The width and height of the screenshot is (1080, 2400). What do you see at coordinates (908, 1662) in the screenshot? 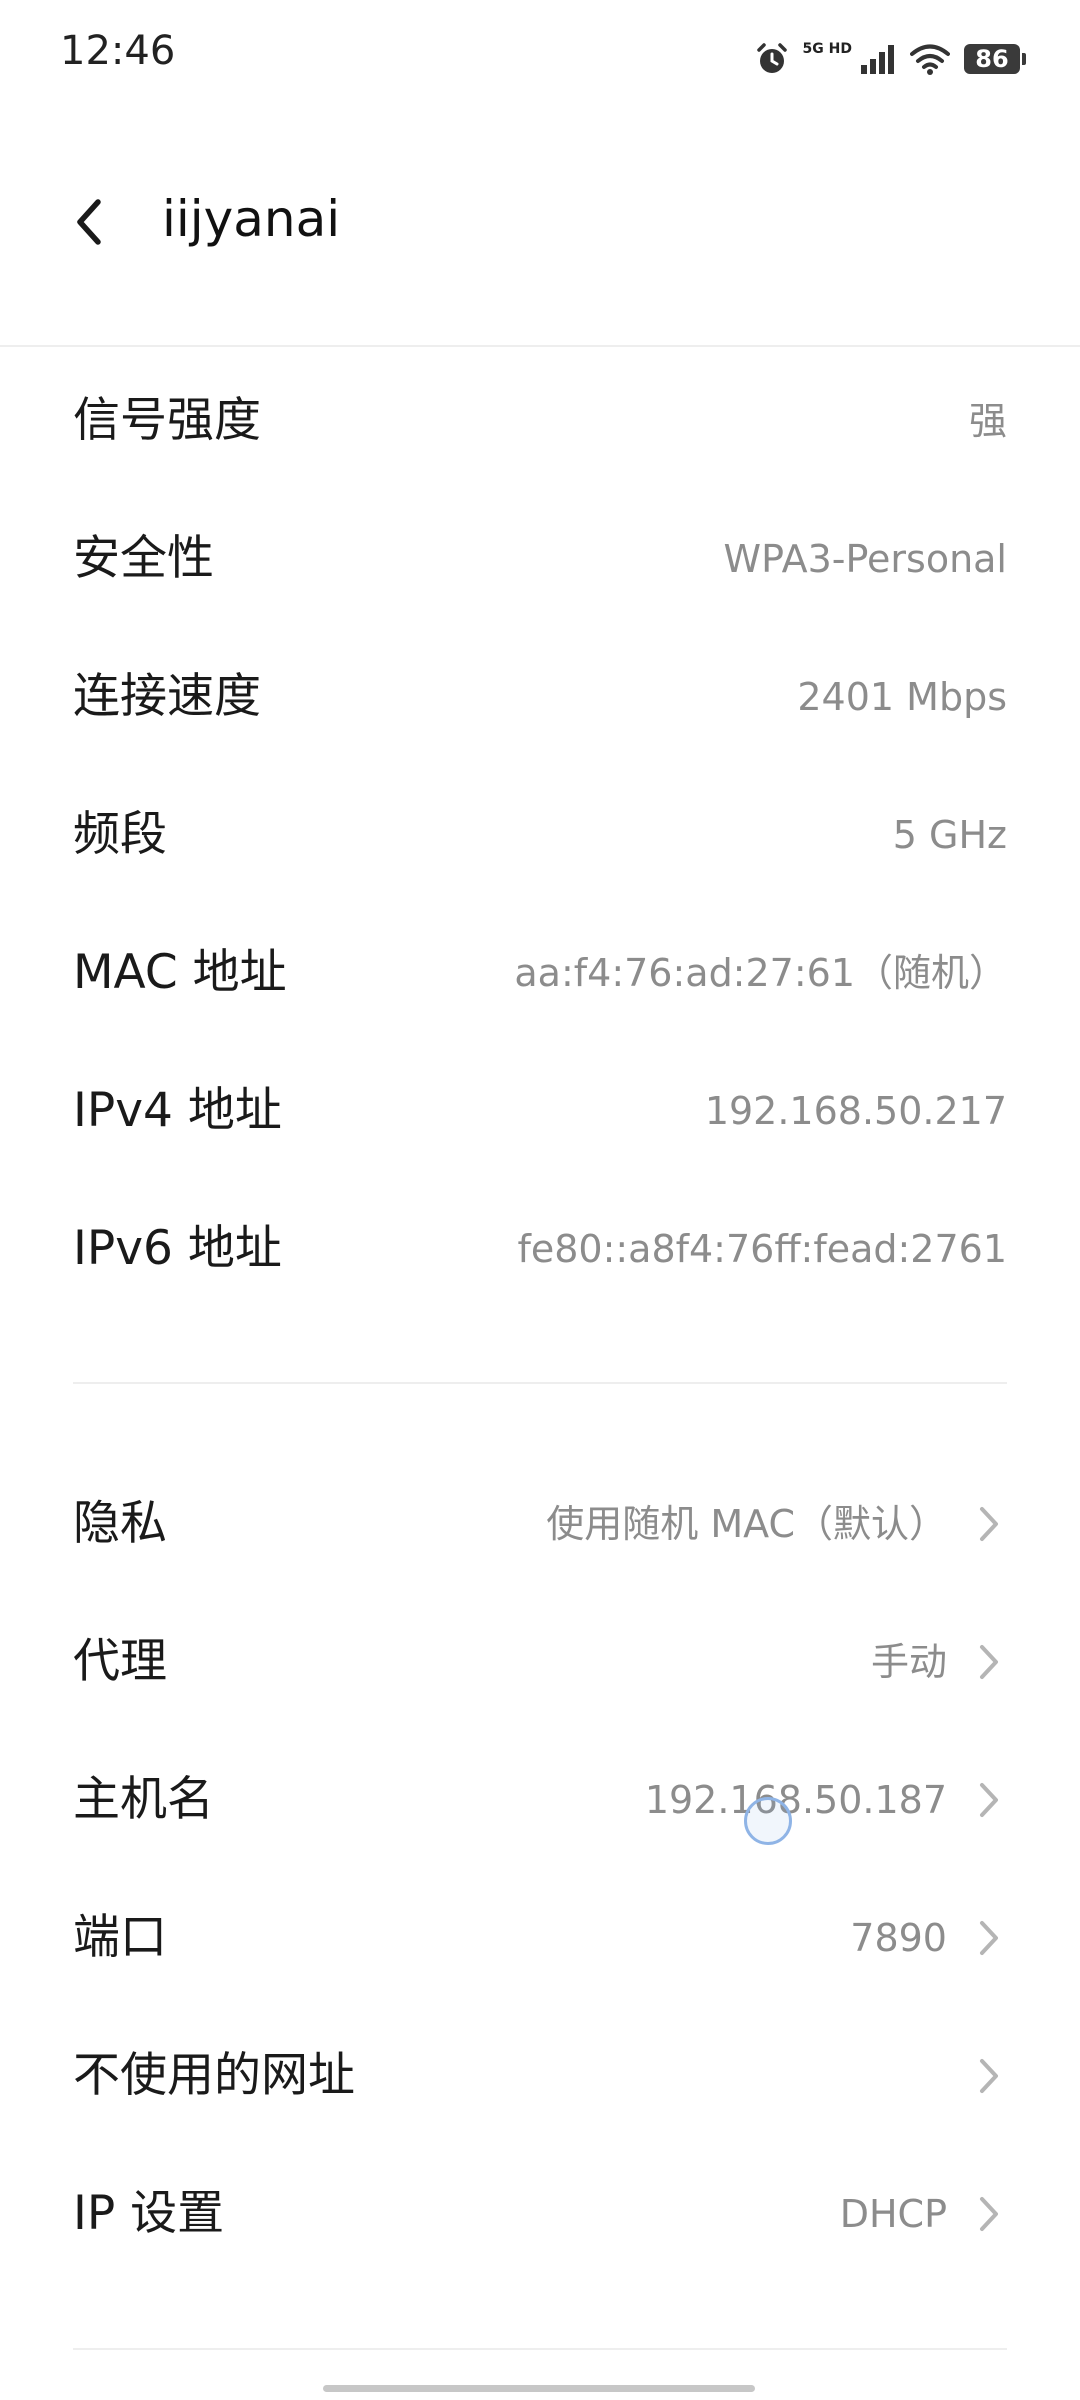
I see `row-value: 手动` at bounding box center [908, 1662].